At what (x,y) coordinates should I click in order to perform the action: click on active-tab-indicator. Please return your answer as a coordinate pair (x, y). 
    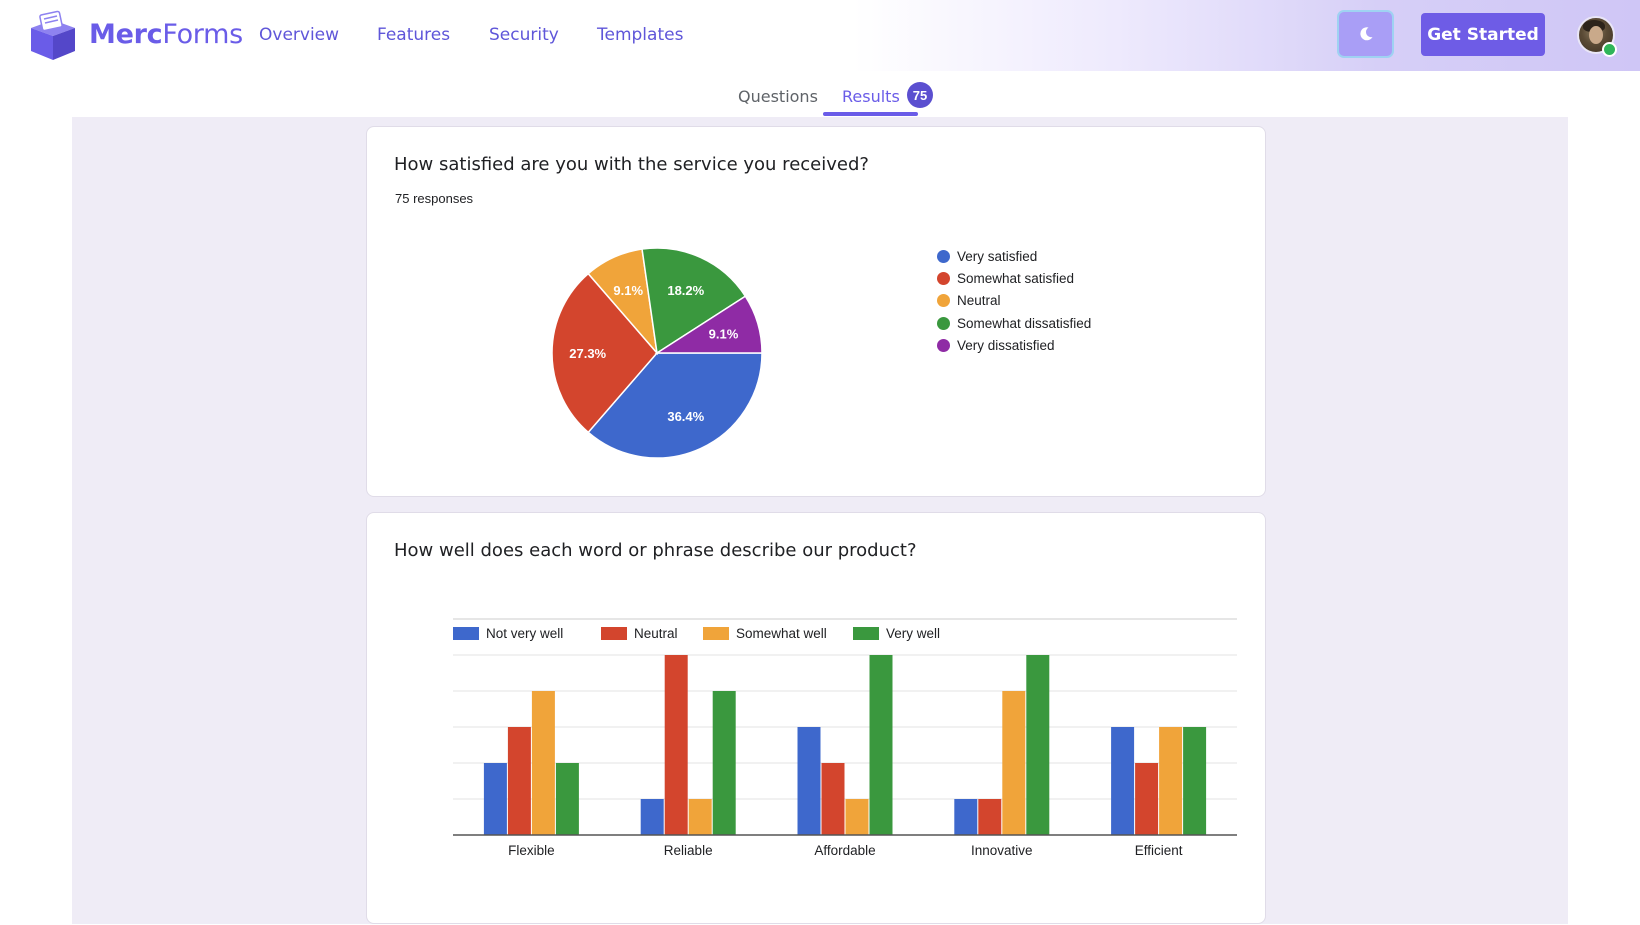
    Looking at the image, I should click on (870, 114).